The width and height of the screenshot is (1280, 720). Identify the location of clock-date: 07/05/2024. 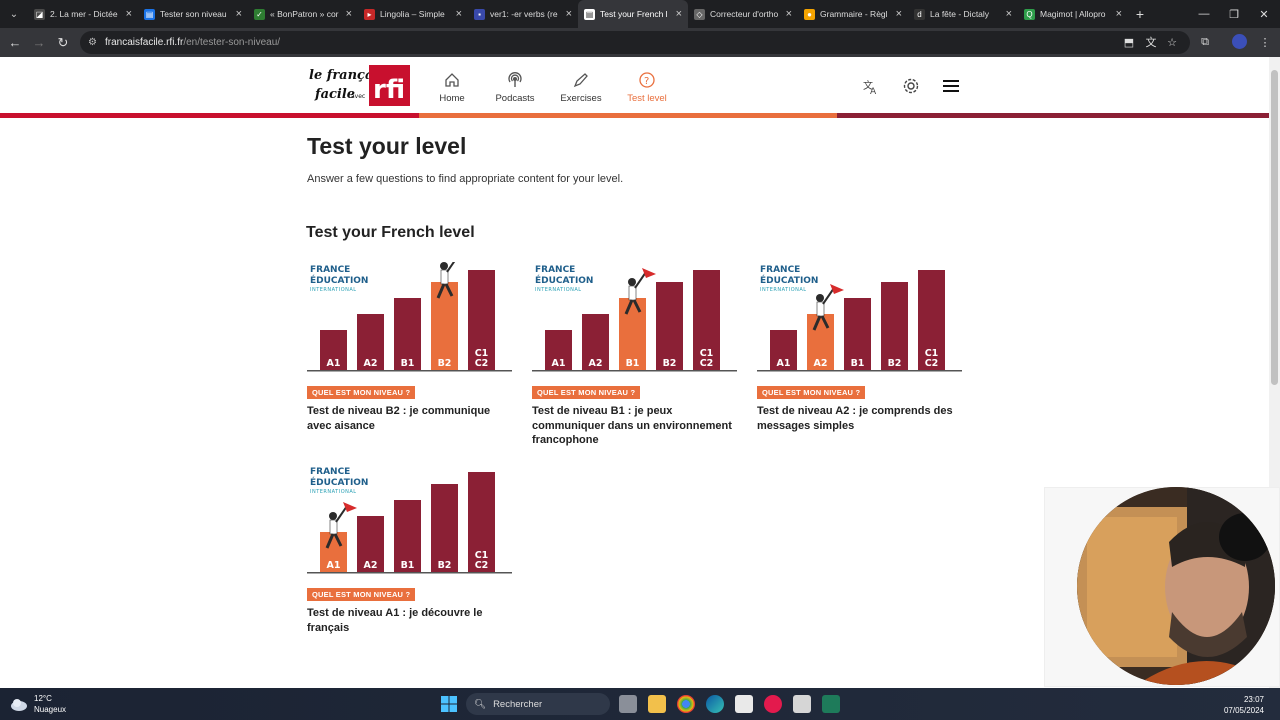
(1243, 710).